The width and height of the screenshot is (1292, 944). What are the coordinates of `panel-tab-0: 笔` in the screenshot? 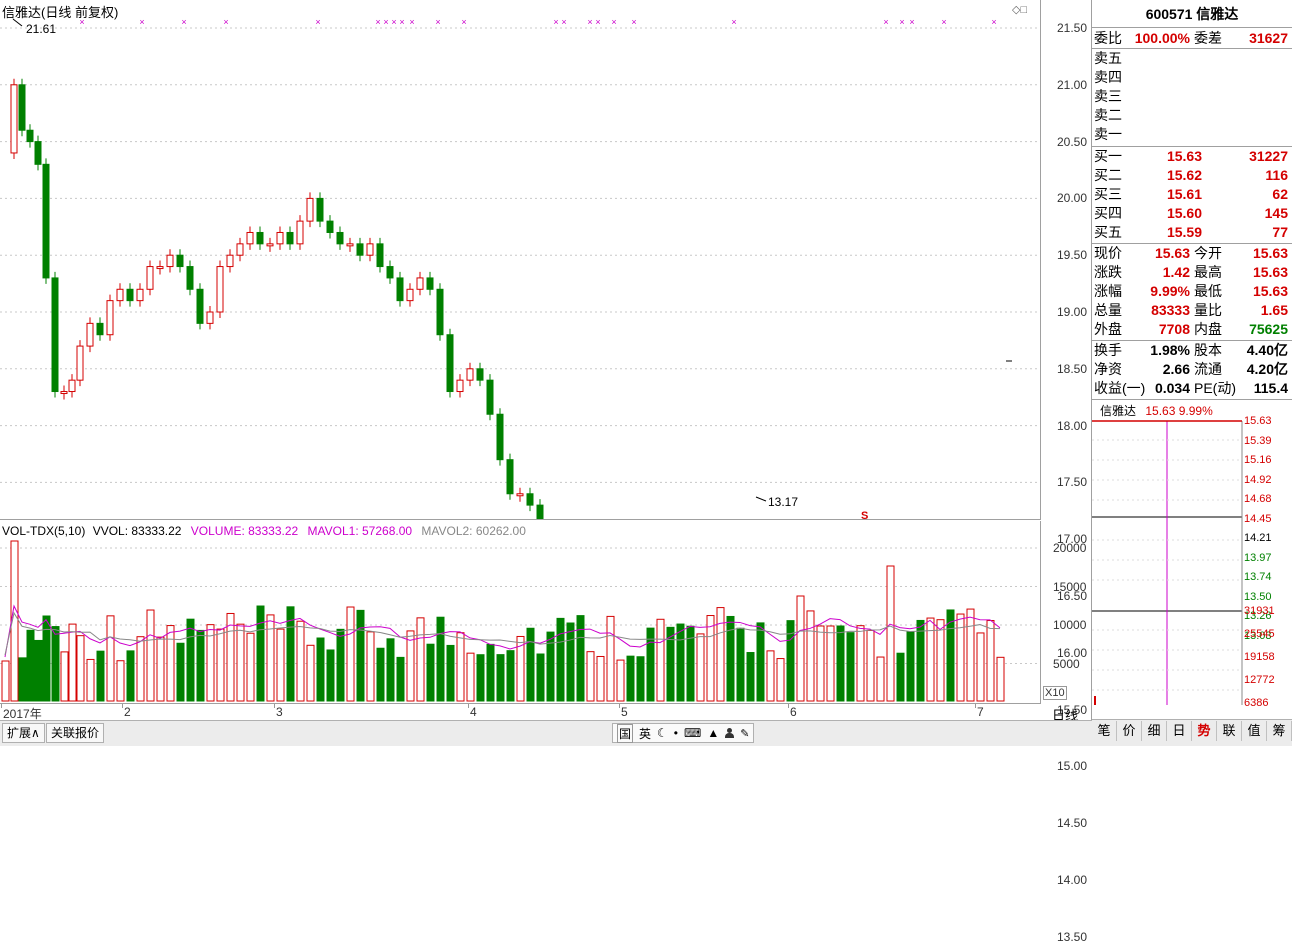 It's located at (1104, 731).